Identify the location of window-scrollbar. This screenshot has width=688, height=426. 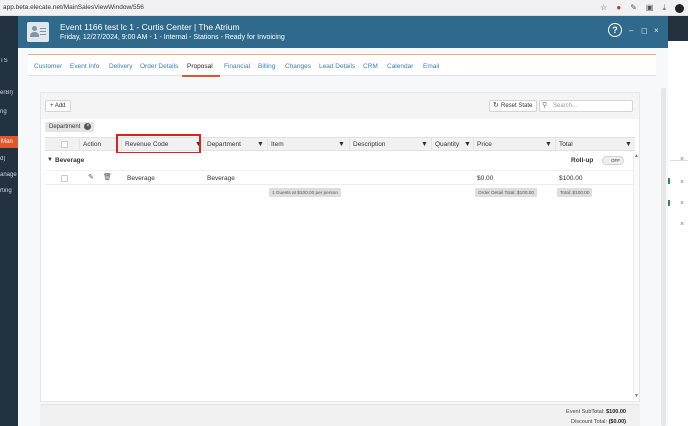
(663, 257).